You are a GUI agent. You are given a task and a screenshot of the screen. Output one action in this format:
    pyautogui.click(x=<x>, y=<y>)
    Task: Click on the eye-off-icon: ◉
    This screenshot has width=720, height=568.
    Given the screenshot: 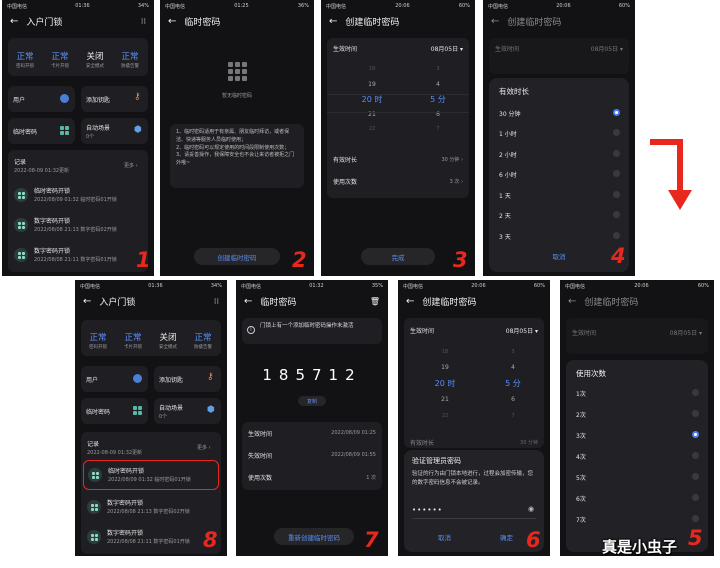 What is the action you would take?
    pyautogui.click(x=531, y=509)
    